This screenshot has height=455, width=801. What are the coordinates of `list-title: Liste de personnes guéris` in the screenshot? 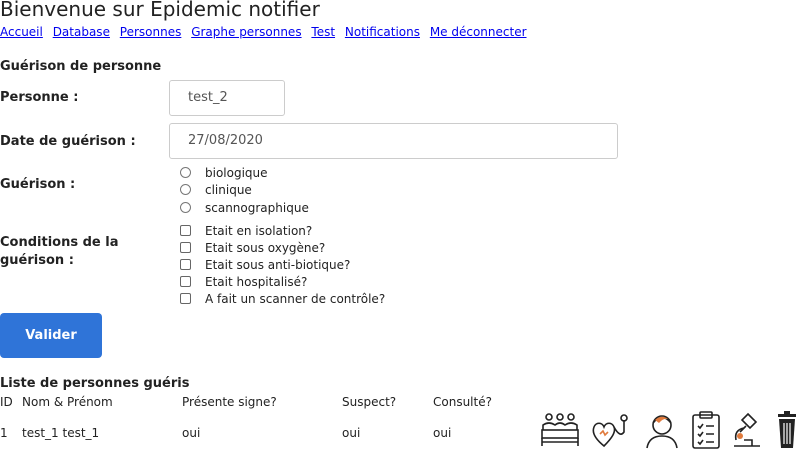 It's located at (95, 383).